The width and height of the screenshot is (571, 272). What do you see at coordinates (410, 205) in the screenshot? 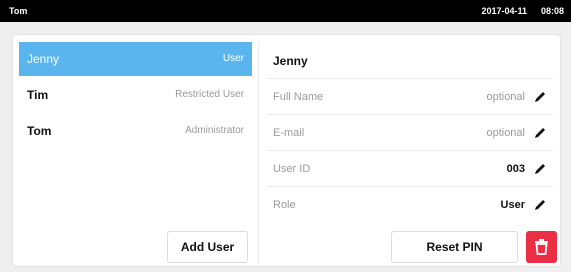
I see `field-role: Role User` at bounding box center [410, 205].